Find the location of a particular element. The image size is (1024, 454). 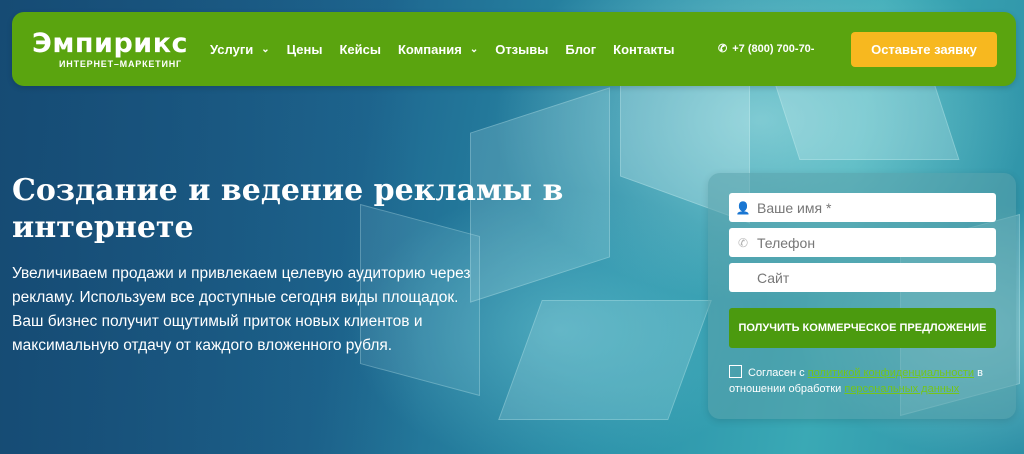

nav-item-prices: Цены is located at coordinates (305, 49).